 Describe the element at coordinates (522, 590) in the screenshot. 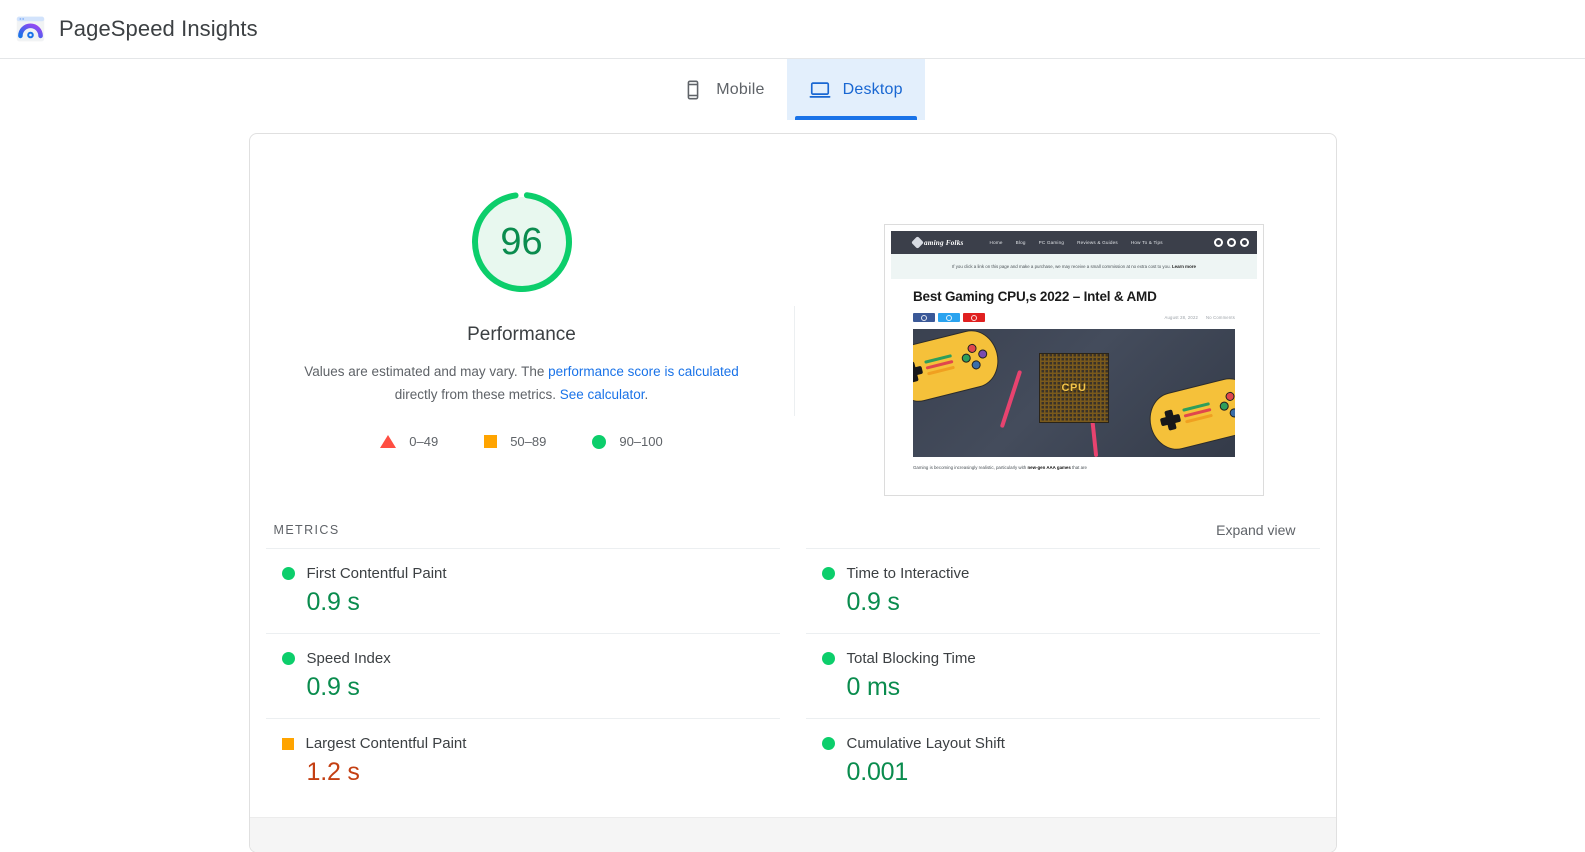

I see `metric-row: First Contentful Paint 0.9 s` at that location.